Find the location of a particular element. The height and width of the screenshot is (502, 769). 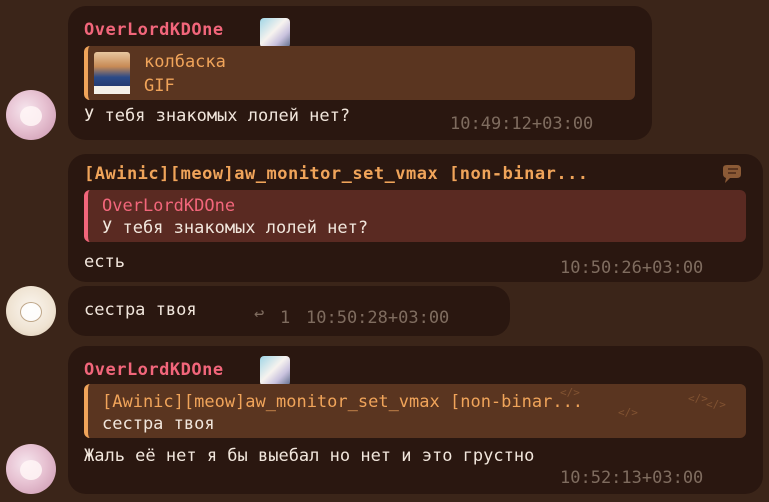

message-time: 10:50:28+03:00 is located at coordinates (378, 318).